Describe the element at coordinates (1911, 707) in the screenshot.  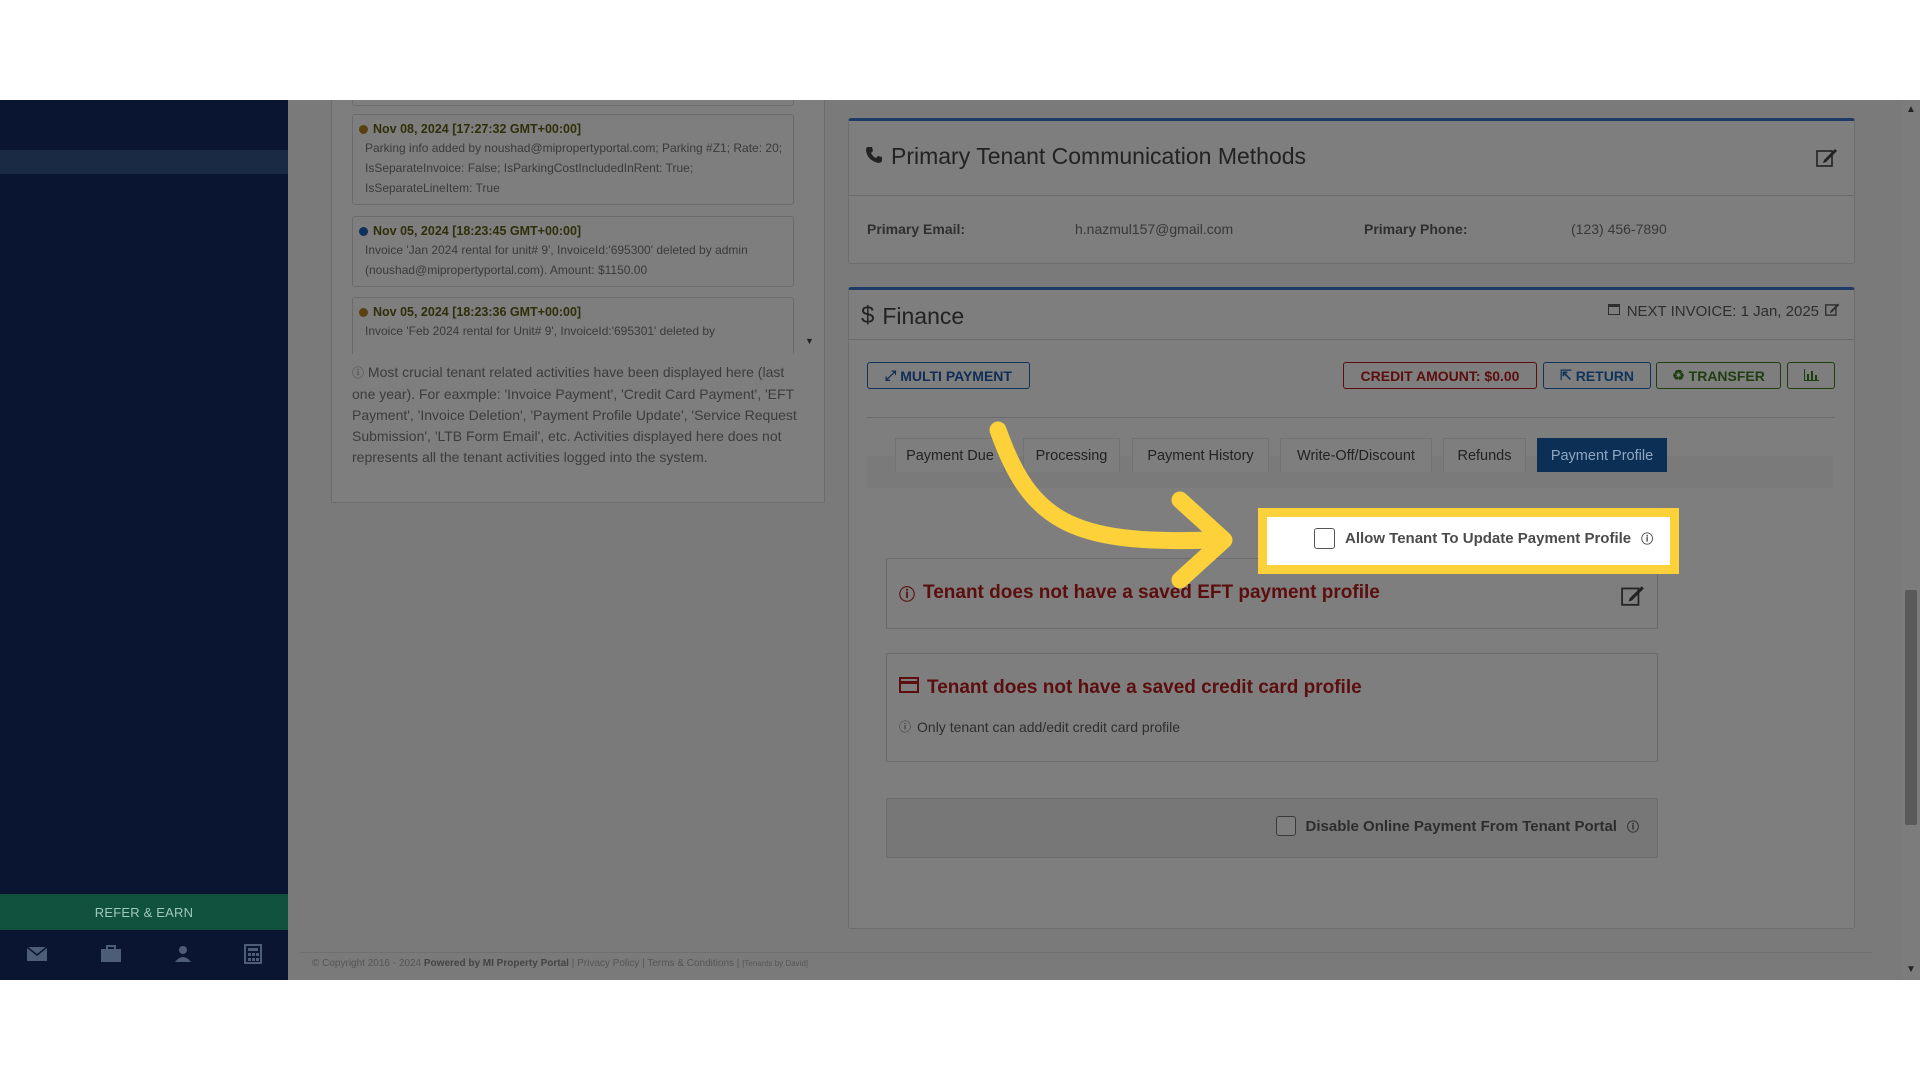
I see `scroll-thumb` at that location.